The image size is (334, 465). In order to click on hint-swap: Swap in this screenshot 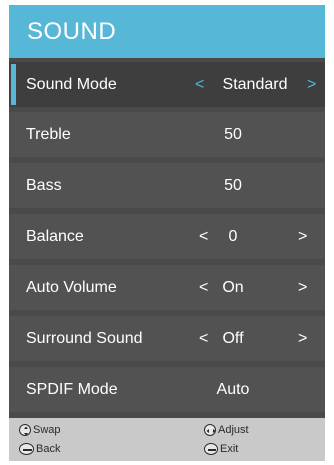, I will do `click(40, 430)`.